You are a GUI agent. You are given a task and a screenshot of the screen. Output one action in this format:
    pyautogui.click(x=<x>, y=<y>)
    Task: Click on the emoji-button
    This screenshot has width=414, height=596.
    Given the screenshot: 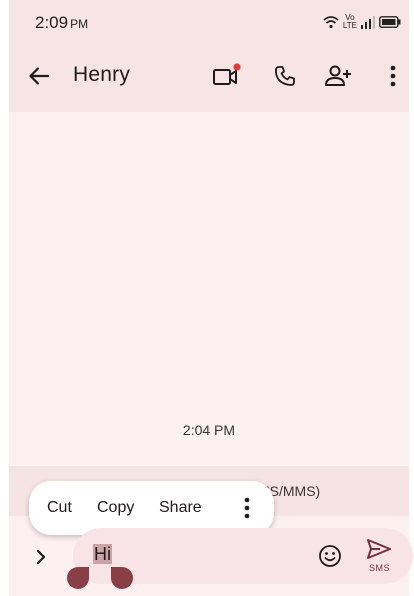 What is the action you would take?
    pyautogui.click(x=330, y=556)
    